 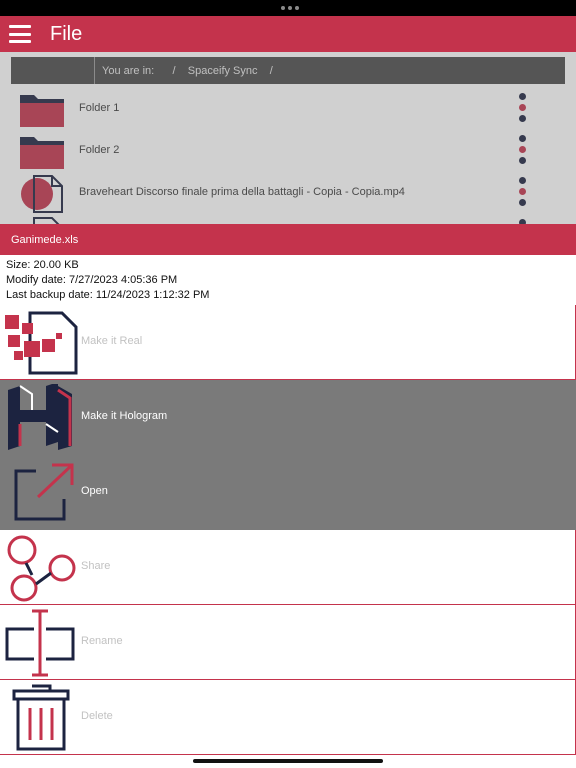 What do you see at coordinates (288, 151) in the screenshot?
I see `list-item: Folder 2` at bounding box center [288, 151].